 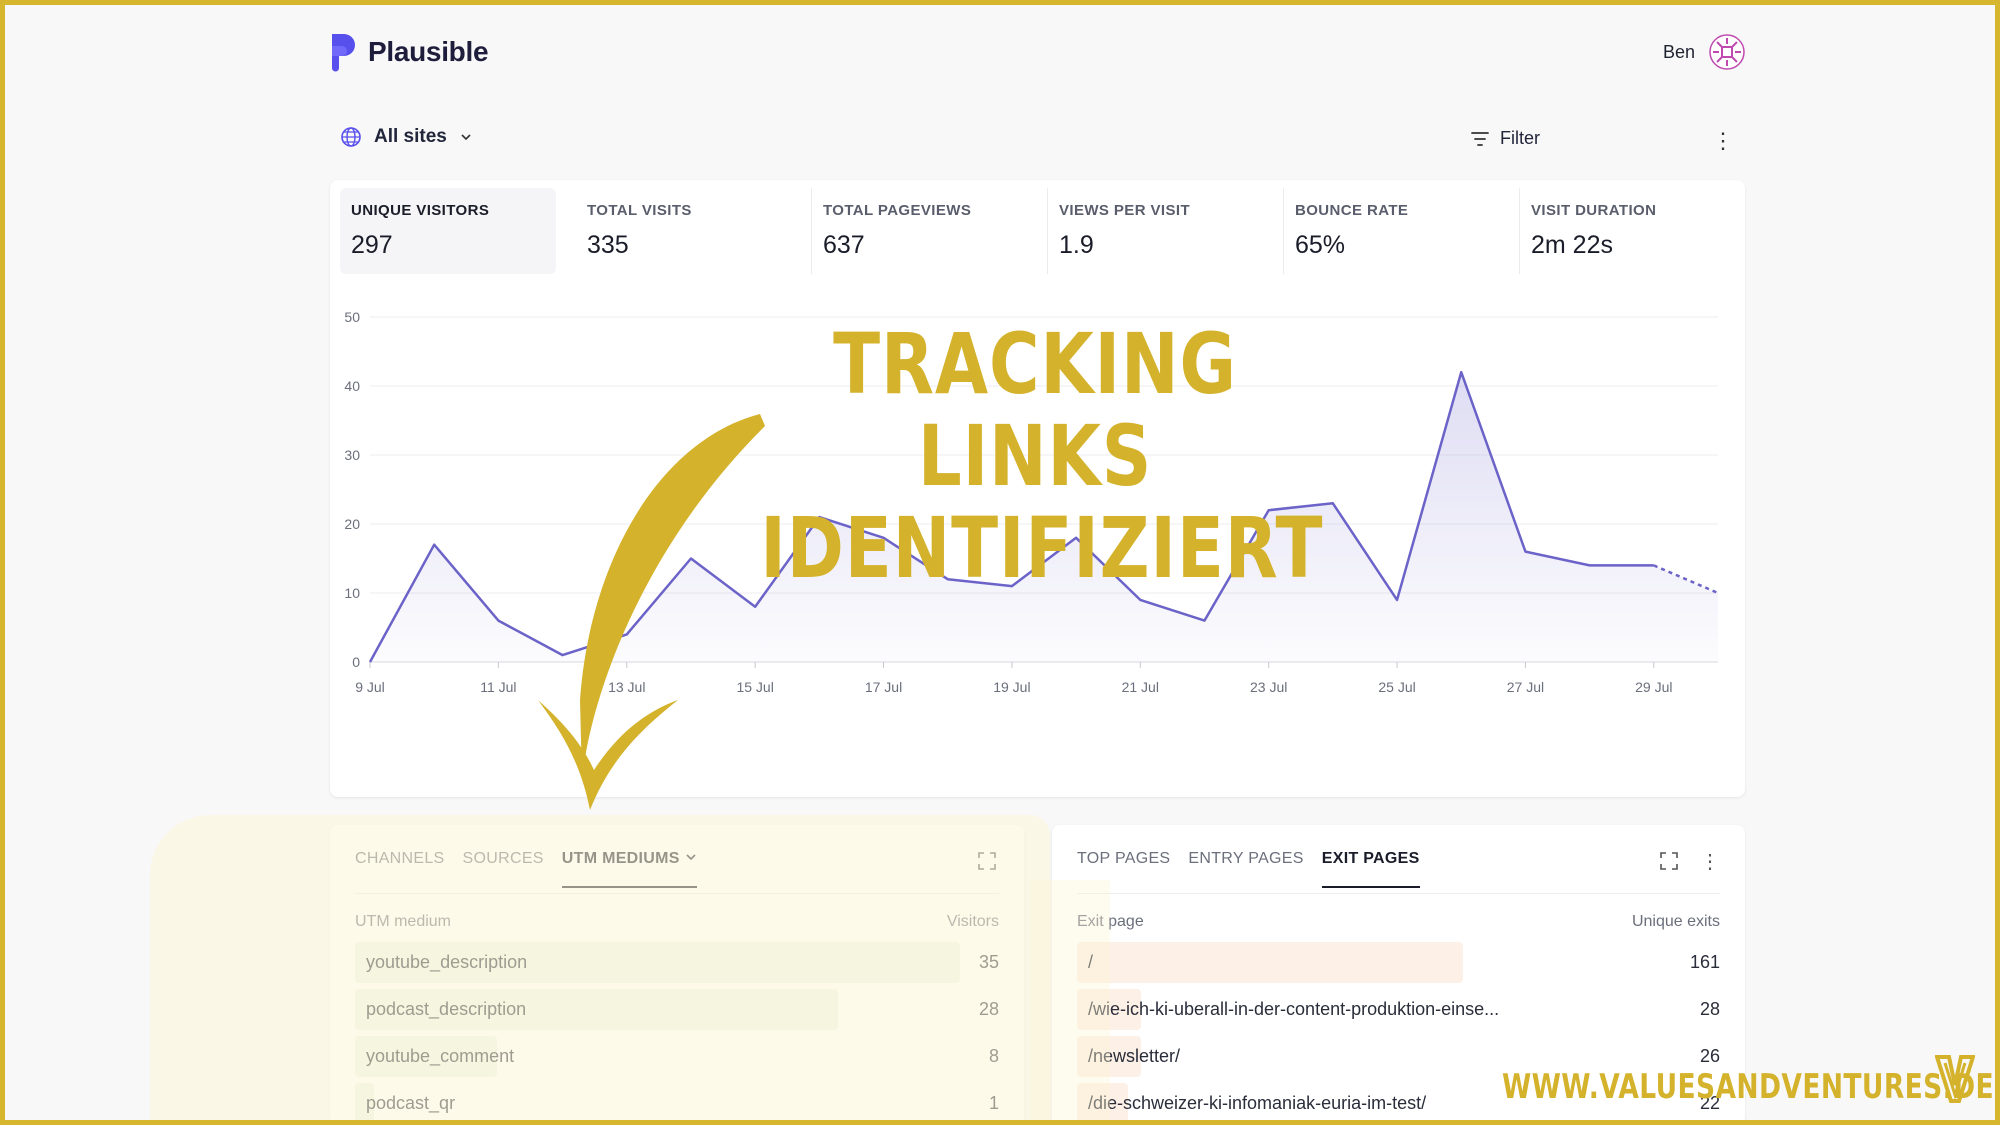 I want to click on stat-label: TOTAL PAGEVIEWS, so click(x=897, y=210).